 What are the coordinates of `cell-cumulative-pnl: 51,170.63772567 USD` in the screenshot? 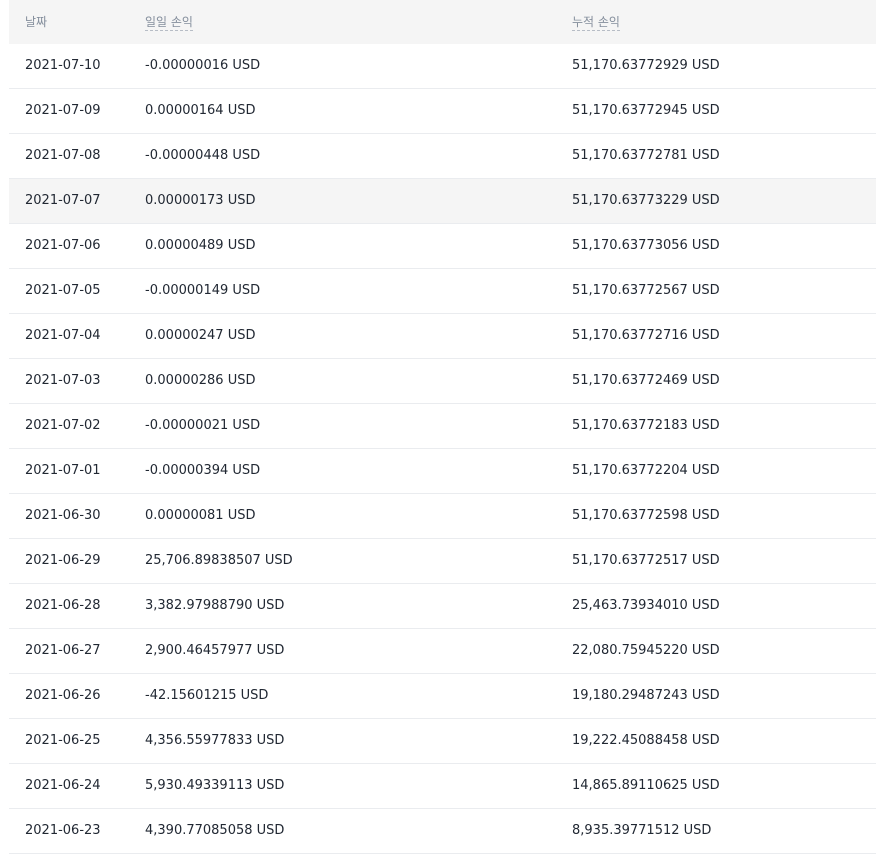 It's located at (646, 290).